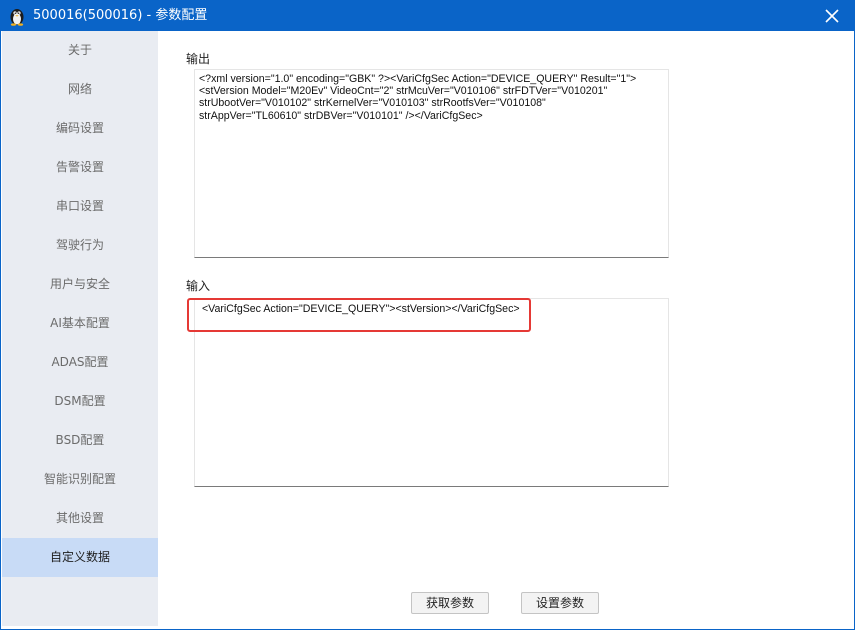  What do you see at coordinates (17, 16) in the screenshot?
I see `tux-app-icon` at bounding box center [17, 16].